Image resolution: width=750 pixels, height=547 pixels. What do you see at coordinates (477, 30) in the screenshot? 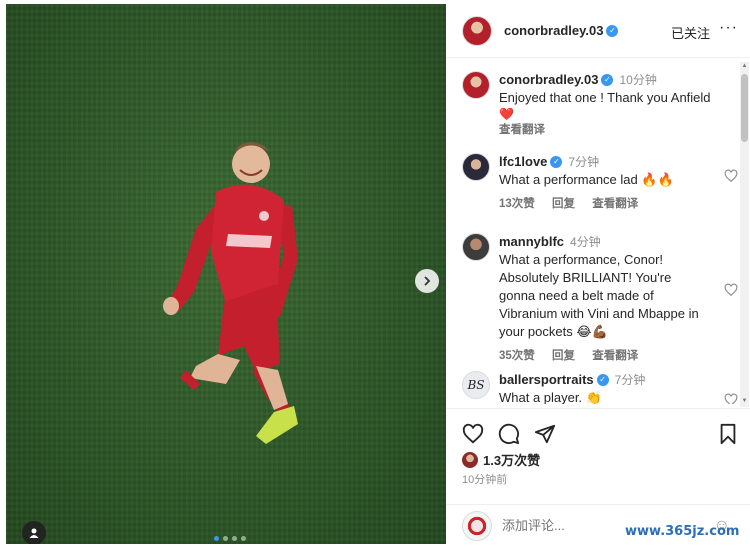
I see `author-avatar` at bounding box center [477, 30].